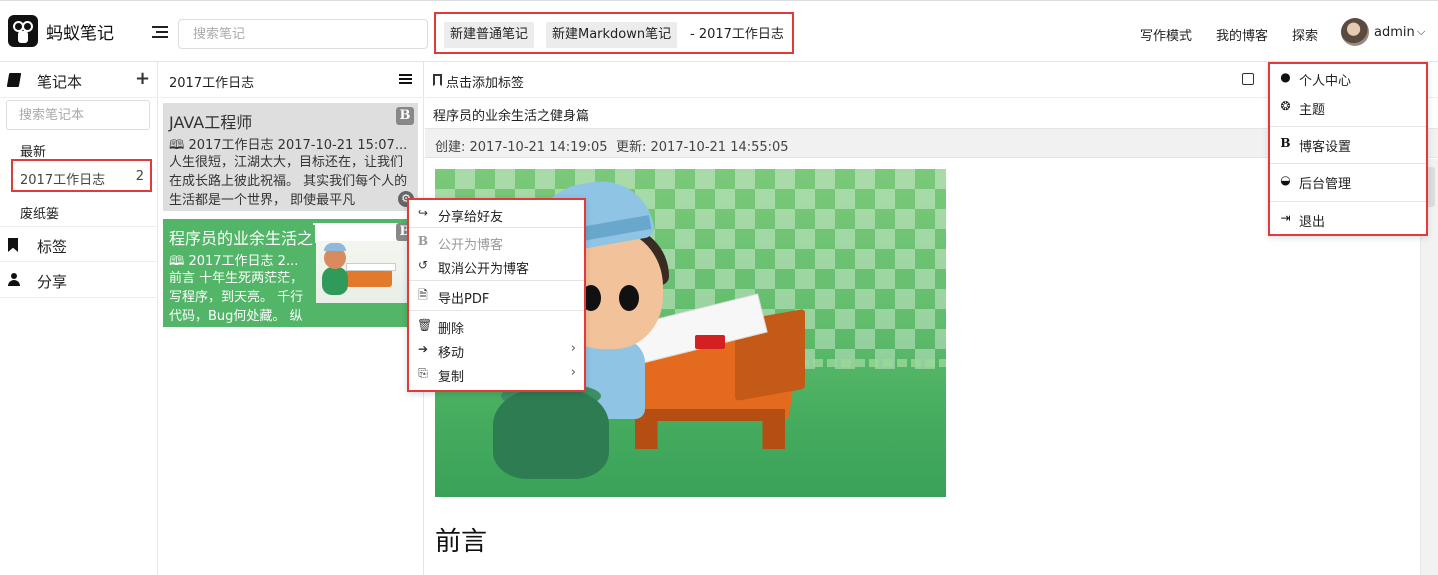  Describe the element at coordinates (79, 318) in the screenshot. I see `notebook-sidebar: 笔记本 + 最新 2017工作日志 2 废纸篓 标签 分享` at that location.